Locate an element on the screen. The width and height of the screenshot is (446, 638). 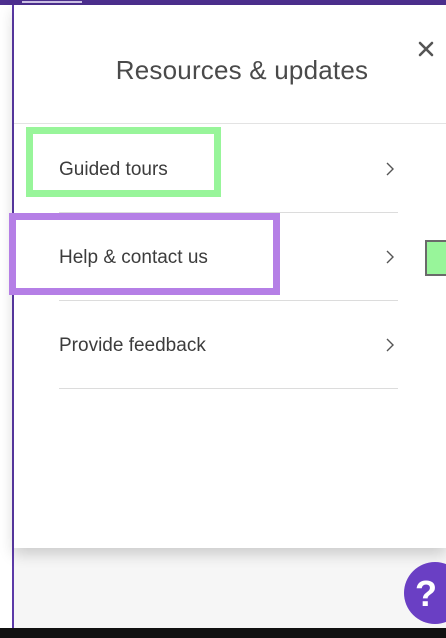
panel-title: Resources & updates is located at coordinates (242, 70).